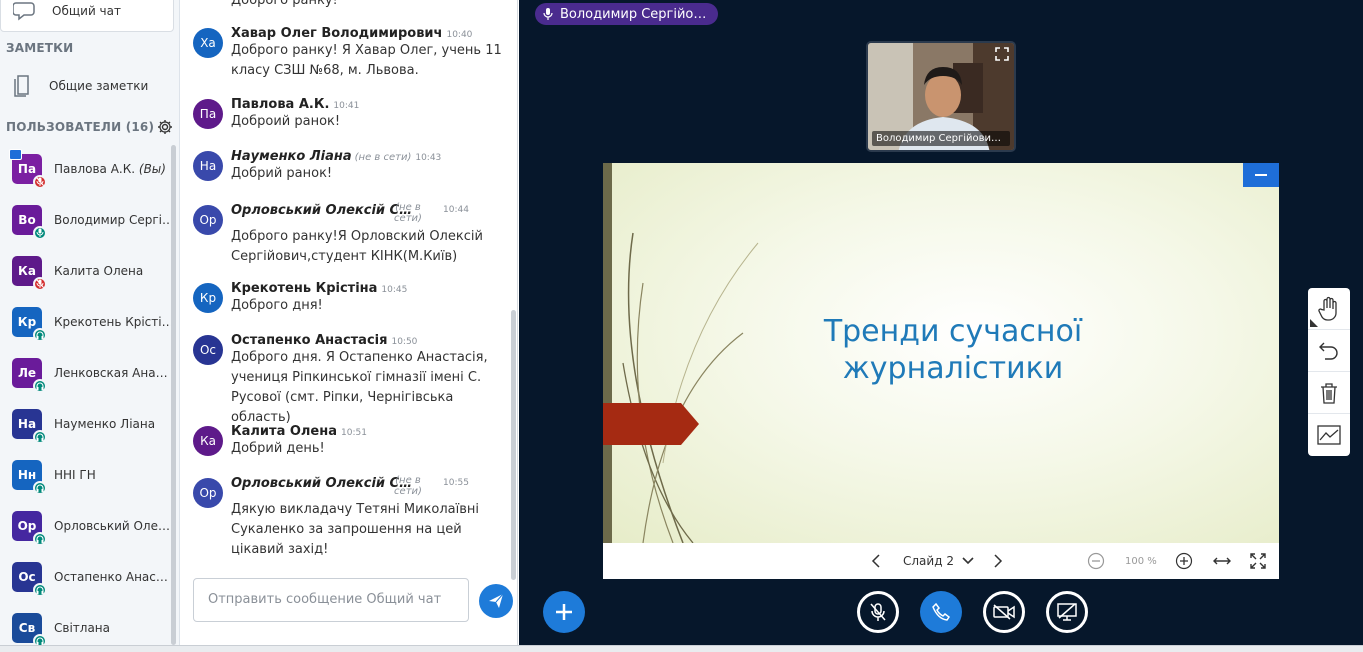  I want to click on hand-tool-button, so click(1329, 309).